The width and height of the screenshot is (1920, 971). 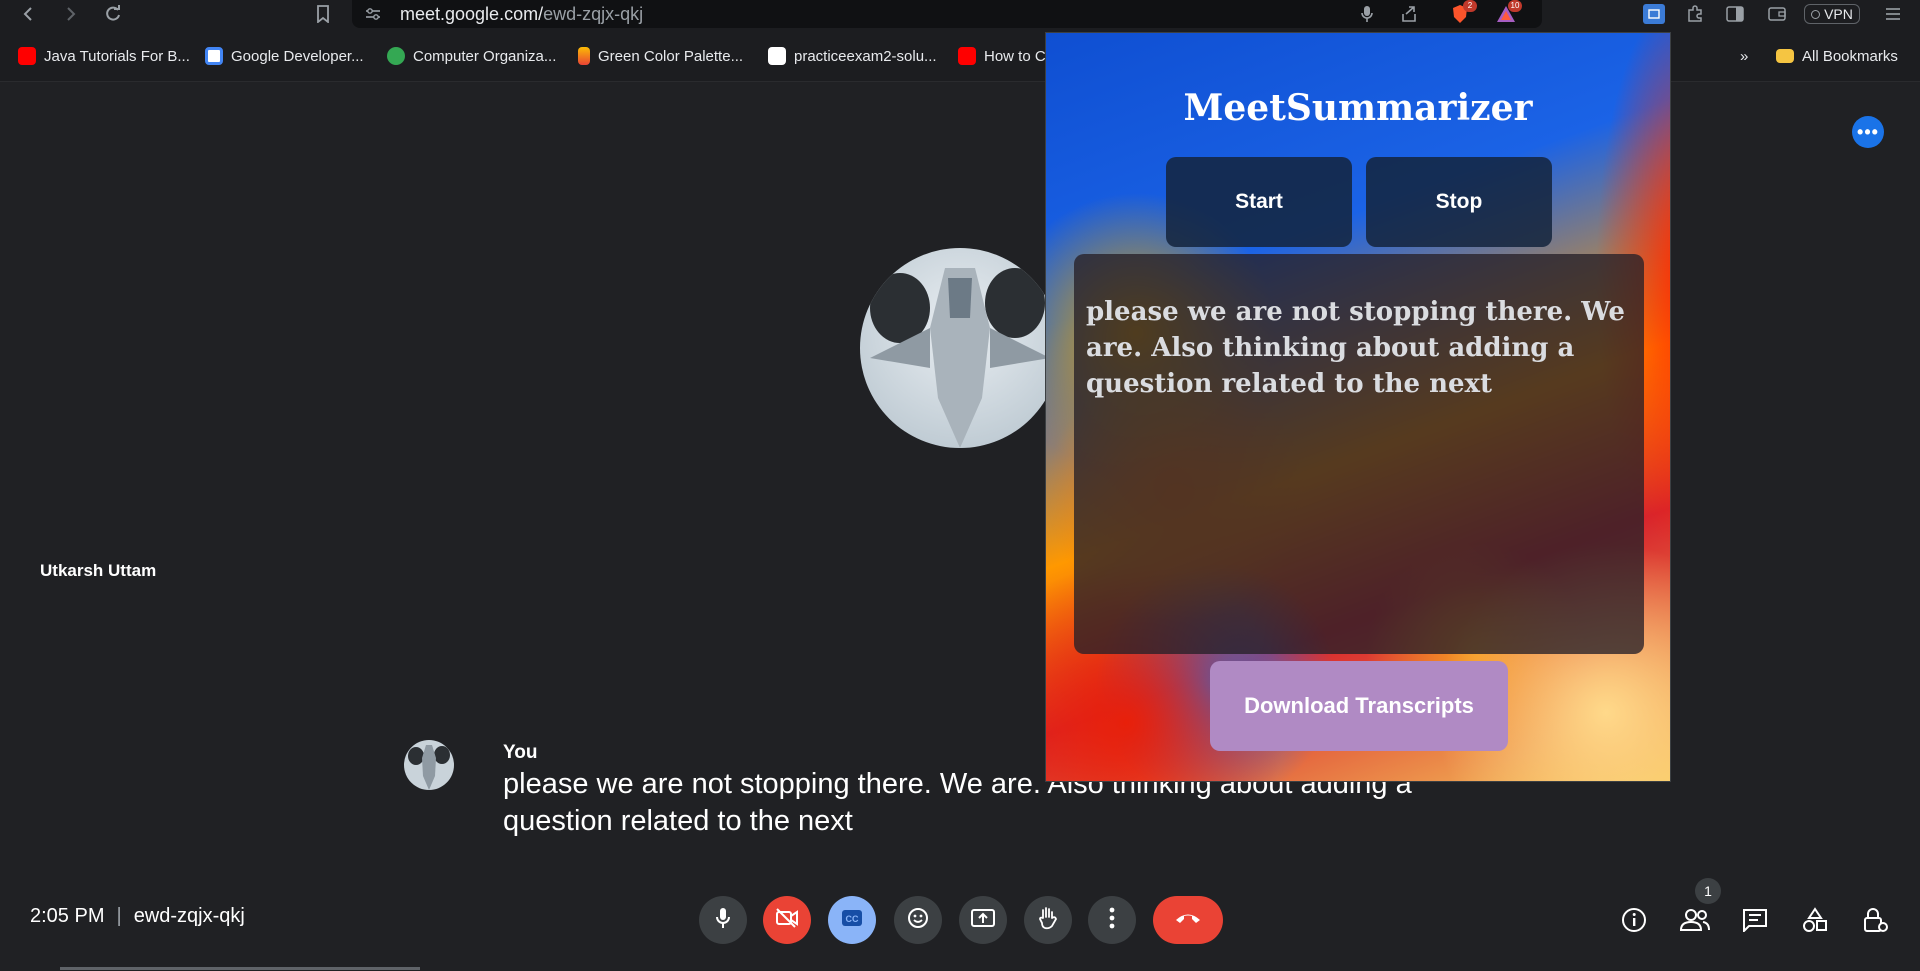 What do you see at coordinates (522, 14) in the screenshot?
I see `url-text: meet.google.com/ewd-zqjx-qkj` at bounding box center [522, 14].